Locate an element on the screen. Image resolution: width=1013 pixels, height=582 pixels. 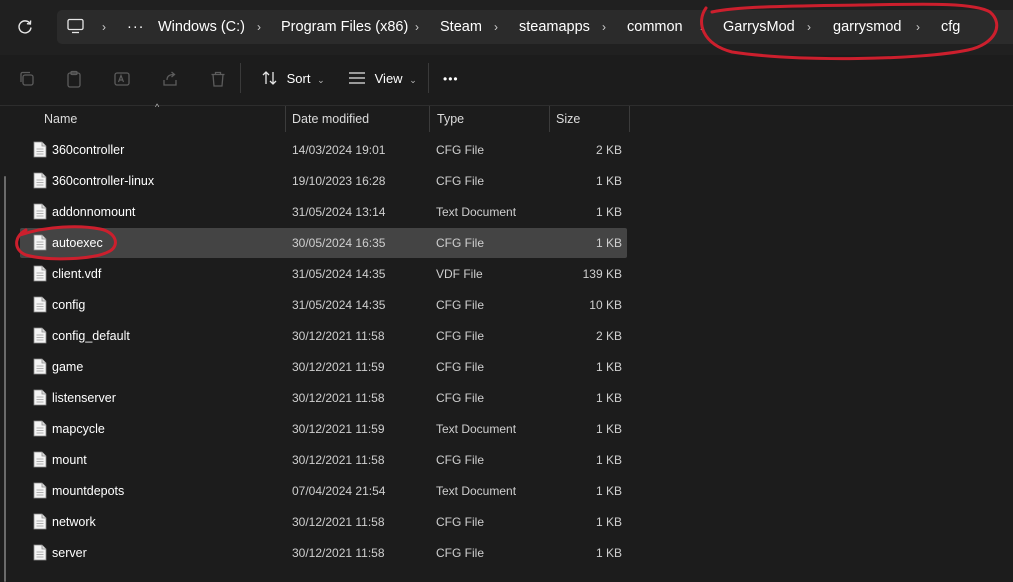
breadcrumb-item: garrysmod is located at coordinates (867, 27).